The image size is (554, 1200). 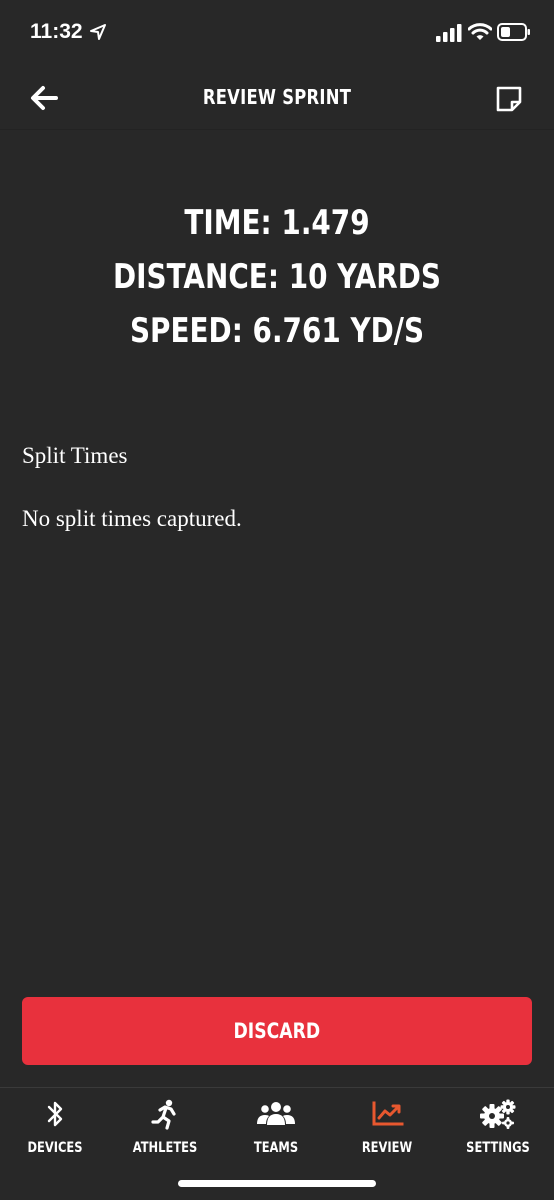 What do you see at coordinates (277, 33) in the screenshot?
I see `status-bar: 11:32` at bounding box center [277, 33].